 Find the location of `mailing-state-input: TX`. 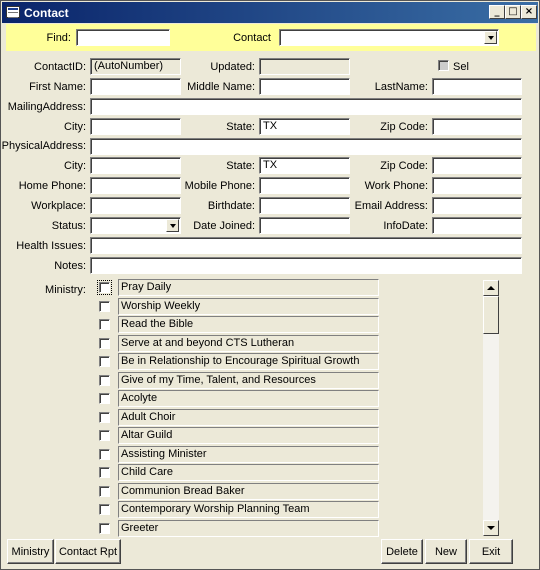

mailing-state-input: TX is located at coordinates (304, 126).